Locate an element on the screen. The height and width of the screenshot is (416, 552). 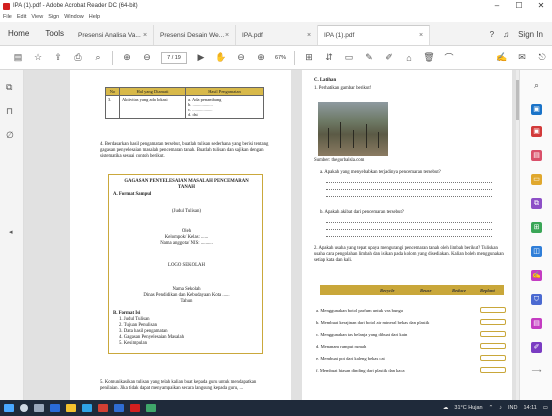
protect-icon: ⛉ is located at coordinates (536, 299).